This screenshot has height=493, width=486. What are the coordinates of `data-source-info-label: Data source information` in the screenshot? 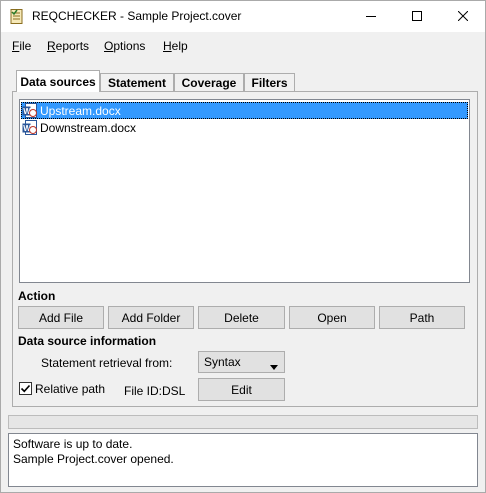 It's located at (87, 341).